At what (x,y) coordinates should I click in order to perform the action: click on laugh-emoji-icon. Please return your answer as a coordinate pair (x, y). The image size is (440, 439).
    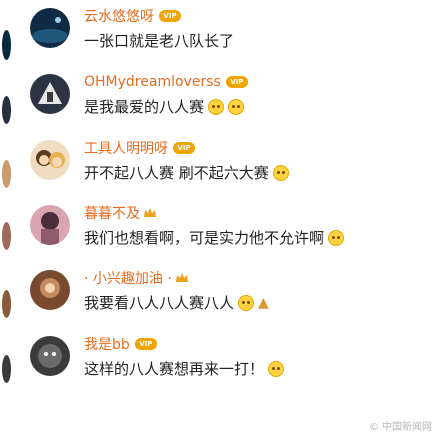
    Looking at the image, I should click on (276, 368).